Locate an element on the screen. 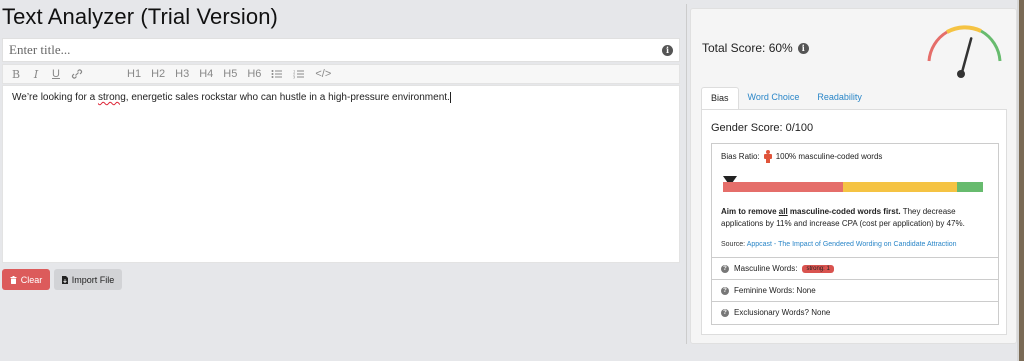 This screenshot has height=361, width=1024. clear-label: Clear is located at coordinates (31, 279).